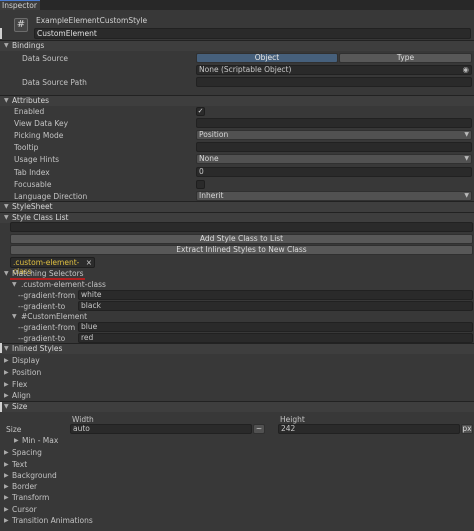 Image resolution: width=474 pixels, height=531 pixels. What do you see at coordinates (241, 250) in the screenshot?
I see `extract-inlined-styles-button: Extract Inlined Styles to New Class` at bounding box center [241, 250].